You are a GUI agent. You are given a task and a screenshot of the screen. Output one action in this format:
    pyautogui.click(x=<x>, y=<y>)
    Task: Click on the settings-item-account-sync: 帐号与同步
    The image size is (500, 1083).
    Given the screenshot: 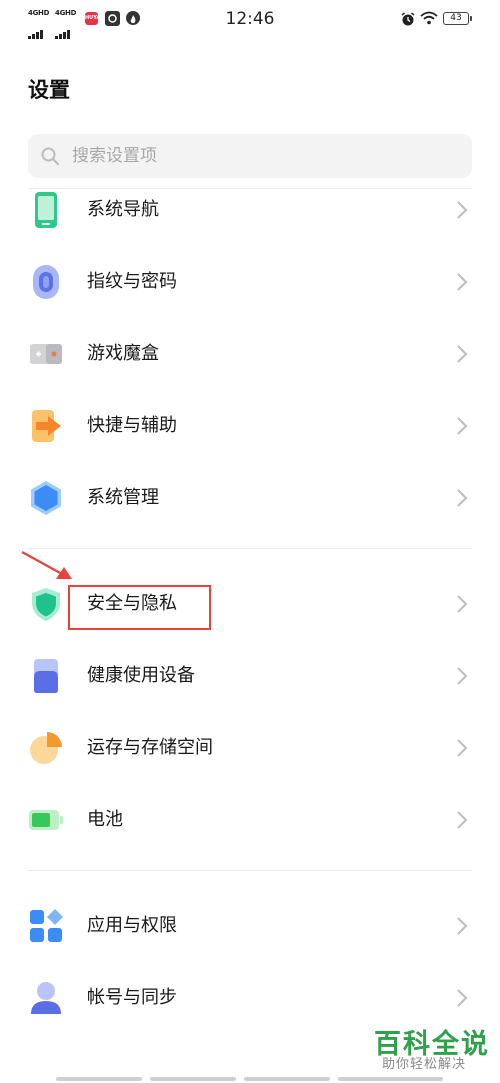 What is the action you would take?
    pyautogui.click(x=250, y=998)
    